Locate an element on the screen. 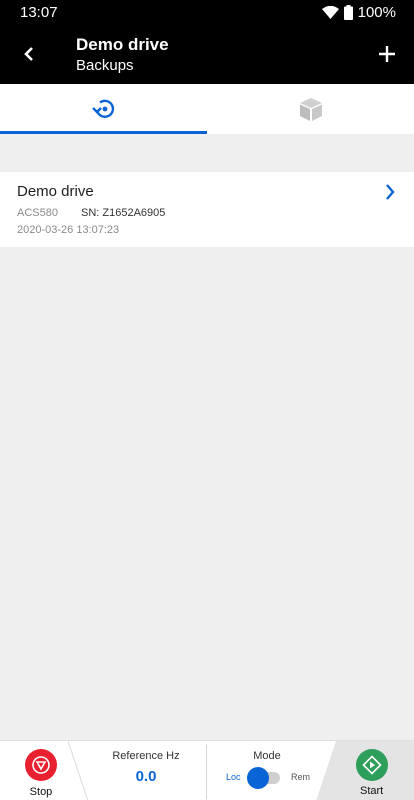 This screenshot has width=414, height=800. mode-row: Loc Rem is located at coordinates (267, 778).